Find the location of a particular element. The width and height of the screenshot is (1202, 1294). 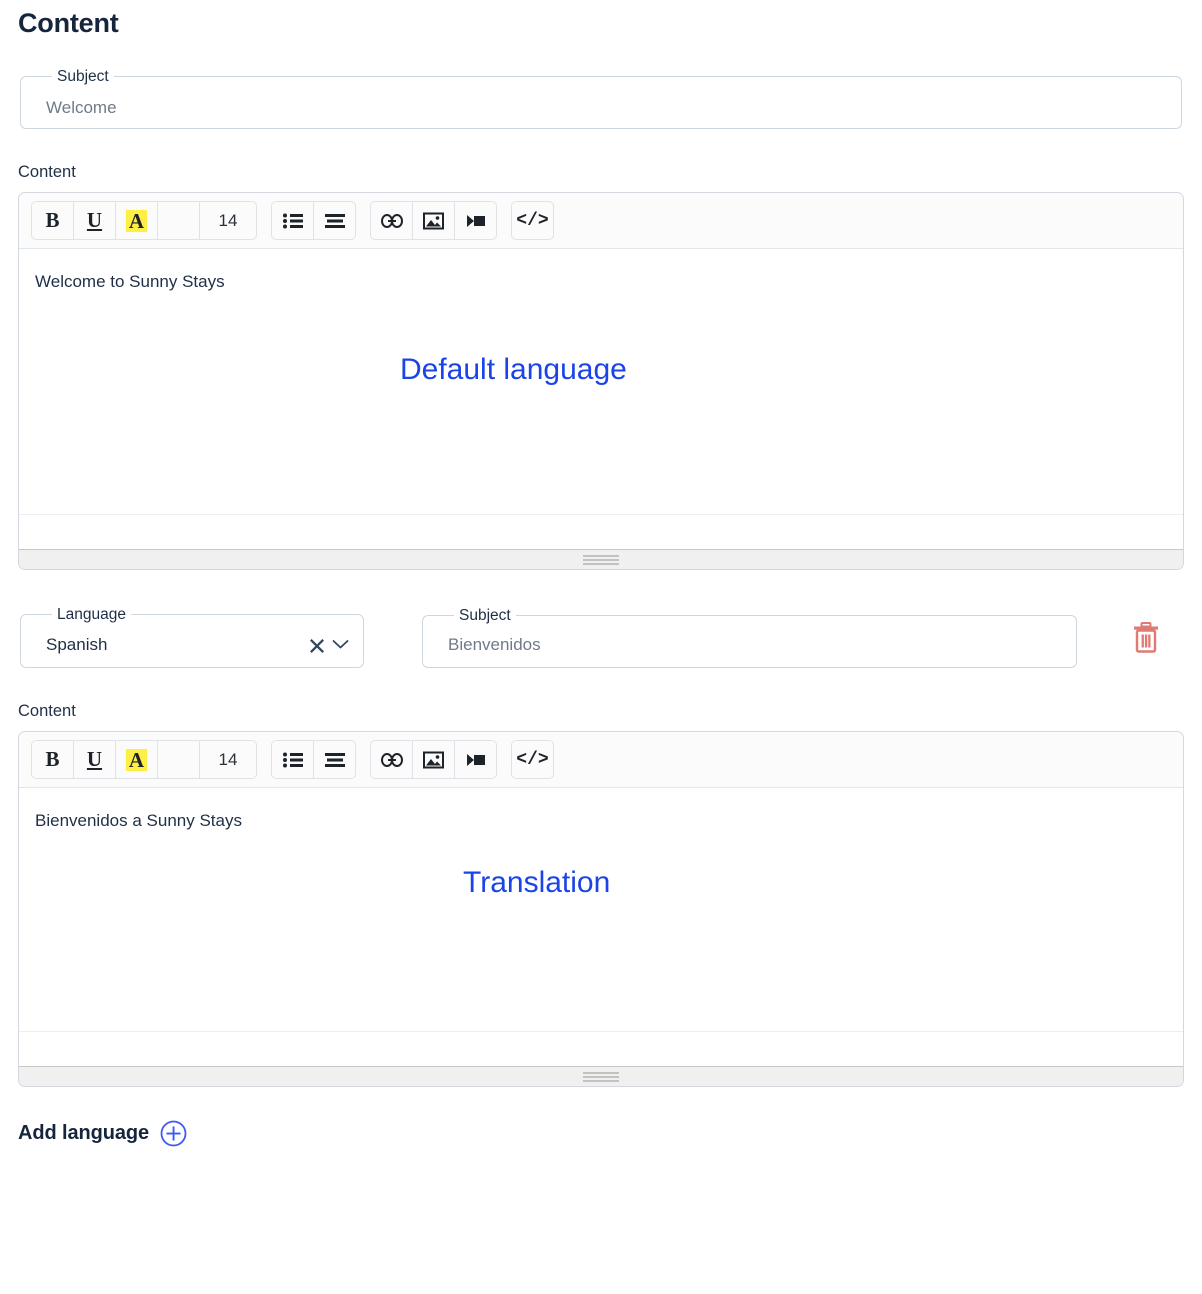

subject-field-translation: Subject Bienvenidos is located at coordinates (749, 637).